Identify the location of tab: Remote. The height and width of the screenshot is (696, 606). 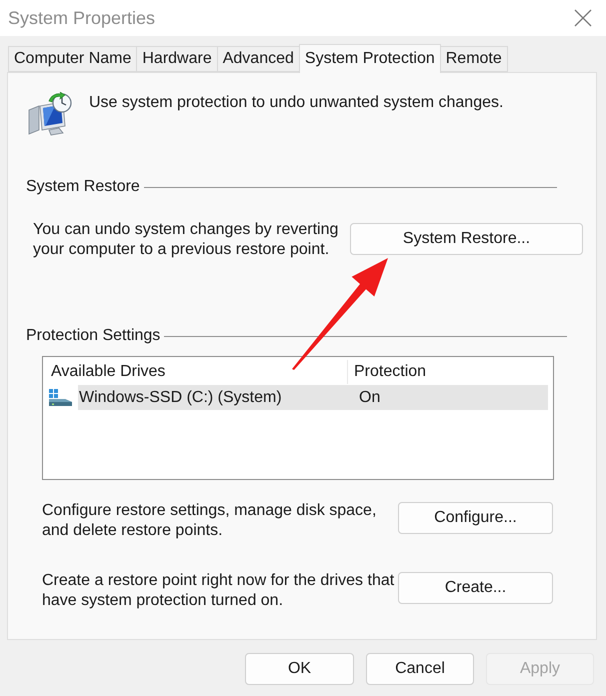
(474, 59).